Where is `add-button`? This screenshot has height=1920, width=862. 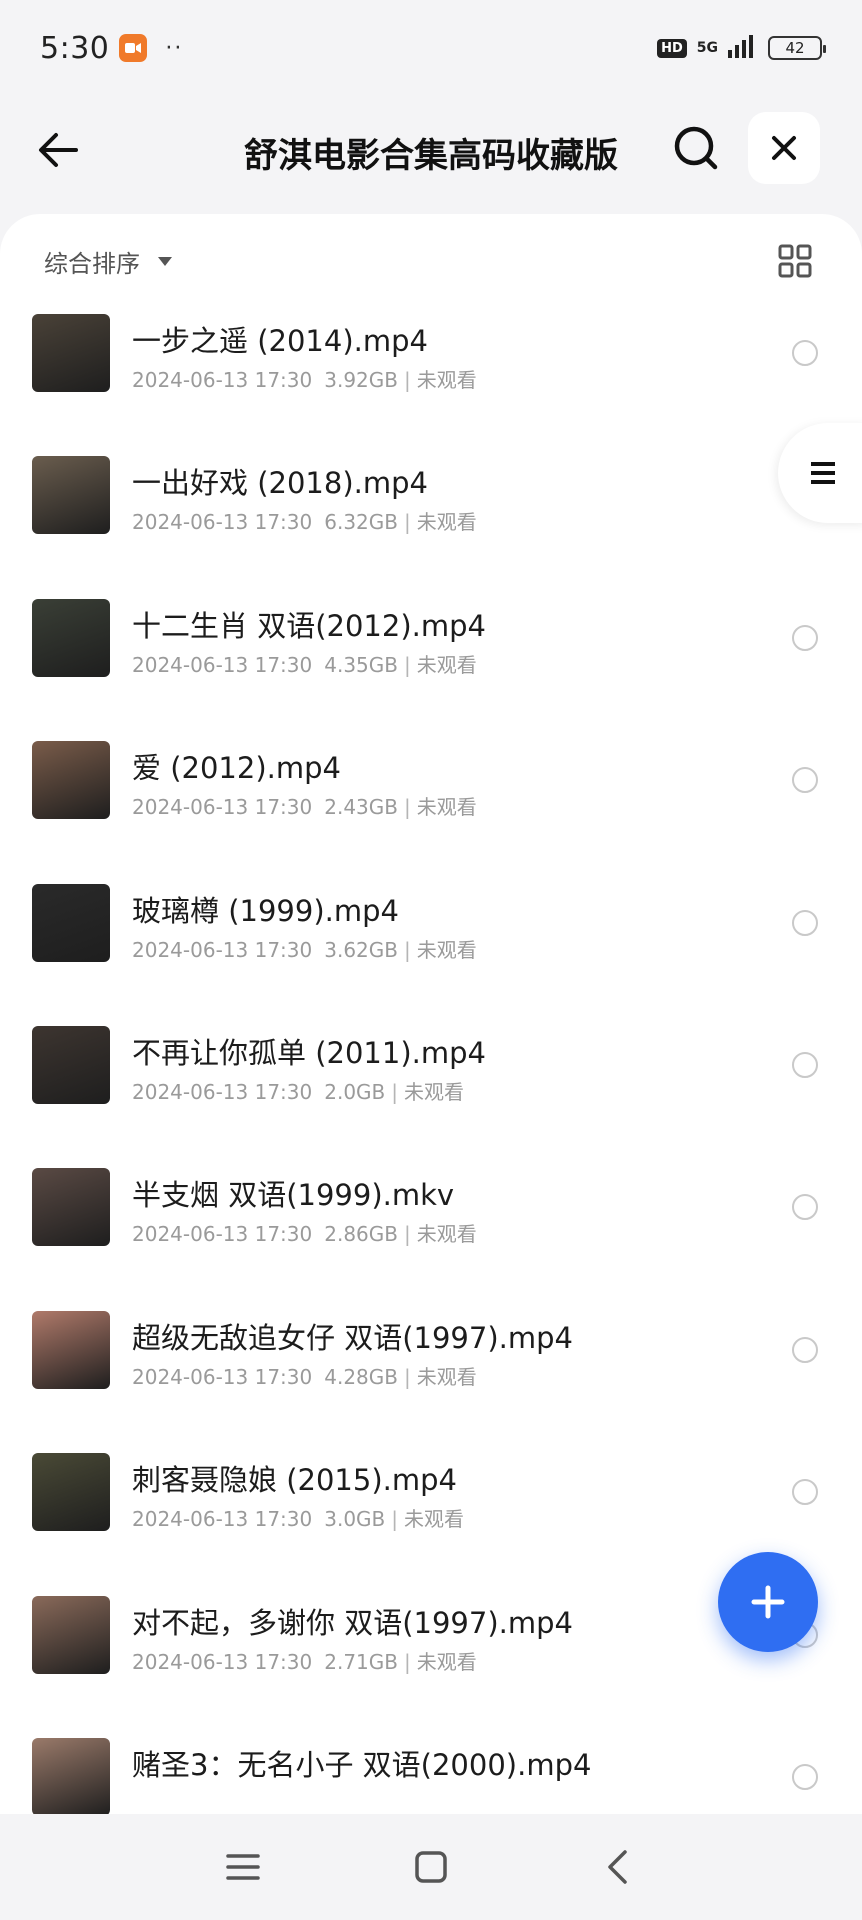
add-button is located at coordinates (768, 1602).